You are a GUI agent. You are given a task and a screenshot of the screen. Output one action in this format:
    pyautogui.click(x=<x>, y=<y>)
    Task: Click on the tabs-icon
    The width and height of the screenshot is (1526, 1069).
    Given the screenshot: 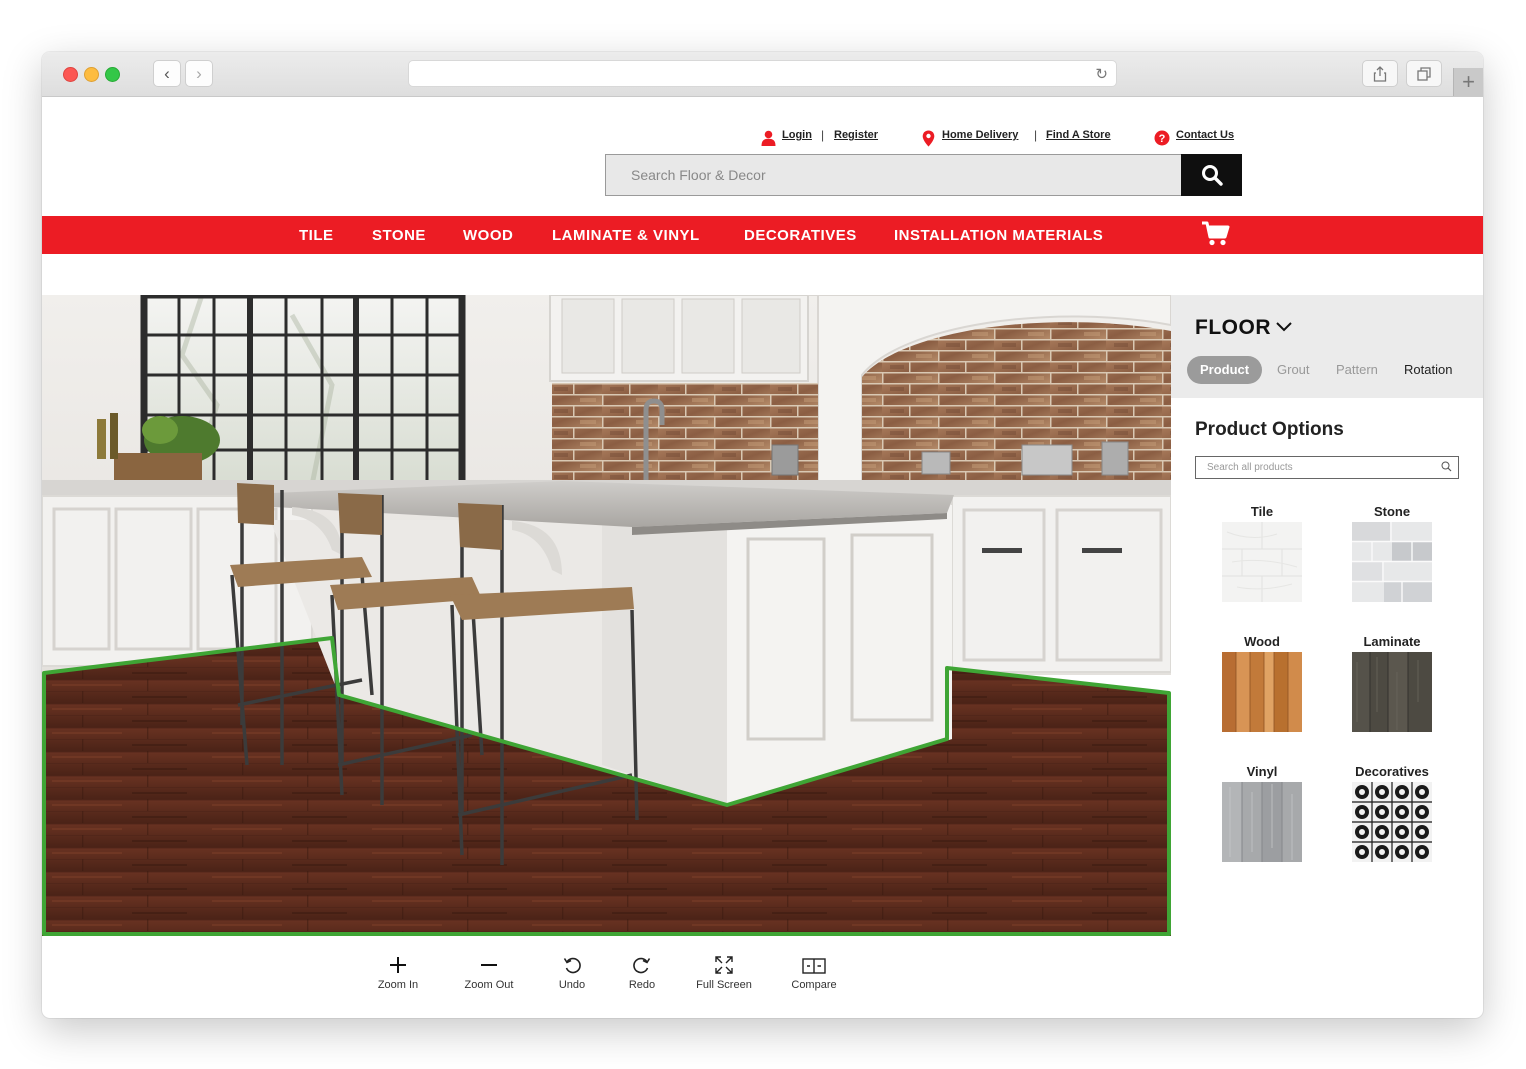 What is the action you would take?
    pyautogui.click(x=1423, y=73)
    